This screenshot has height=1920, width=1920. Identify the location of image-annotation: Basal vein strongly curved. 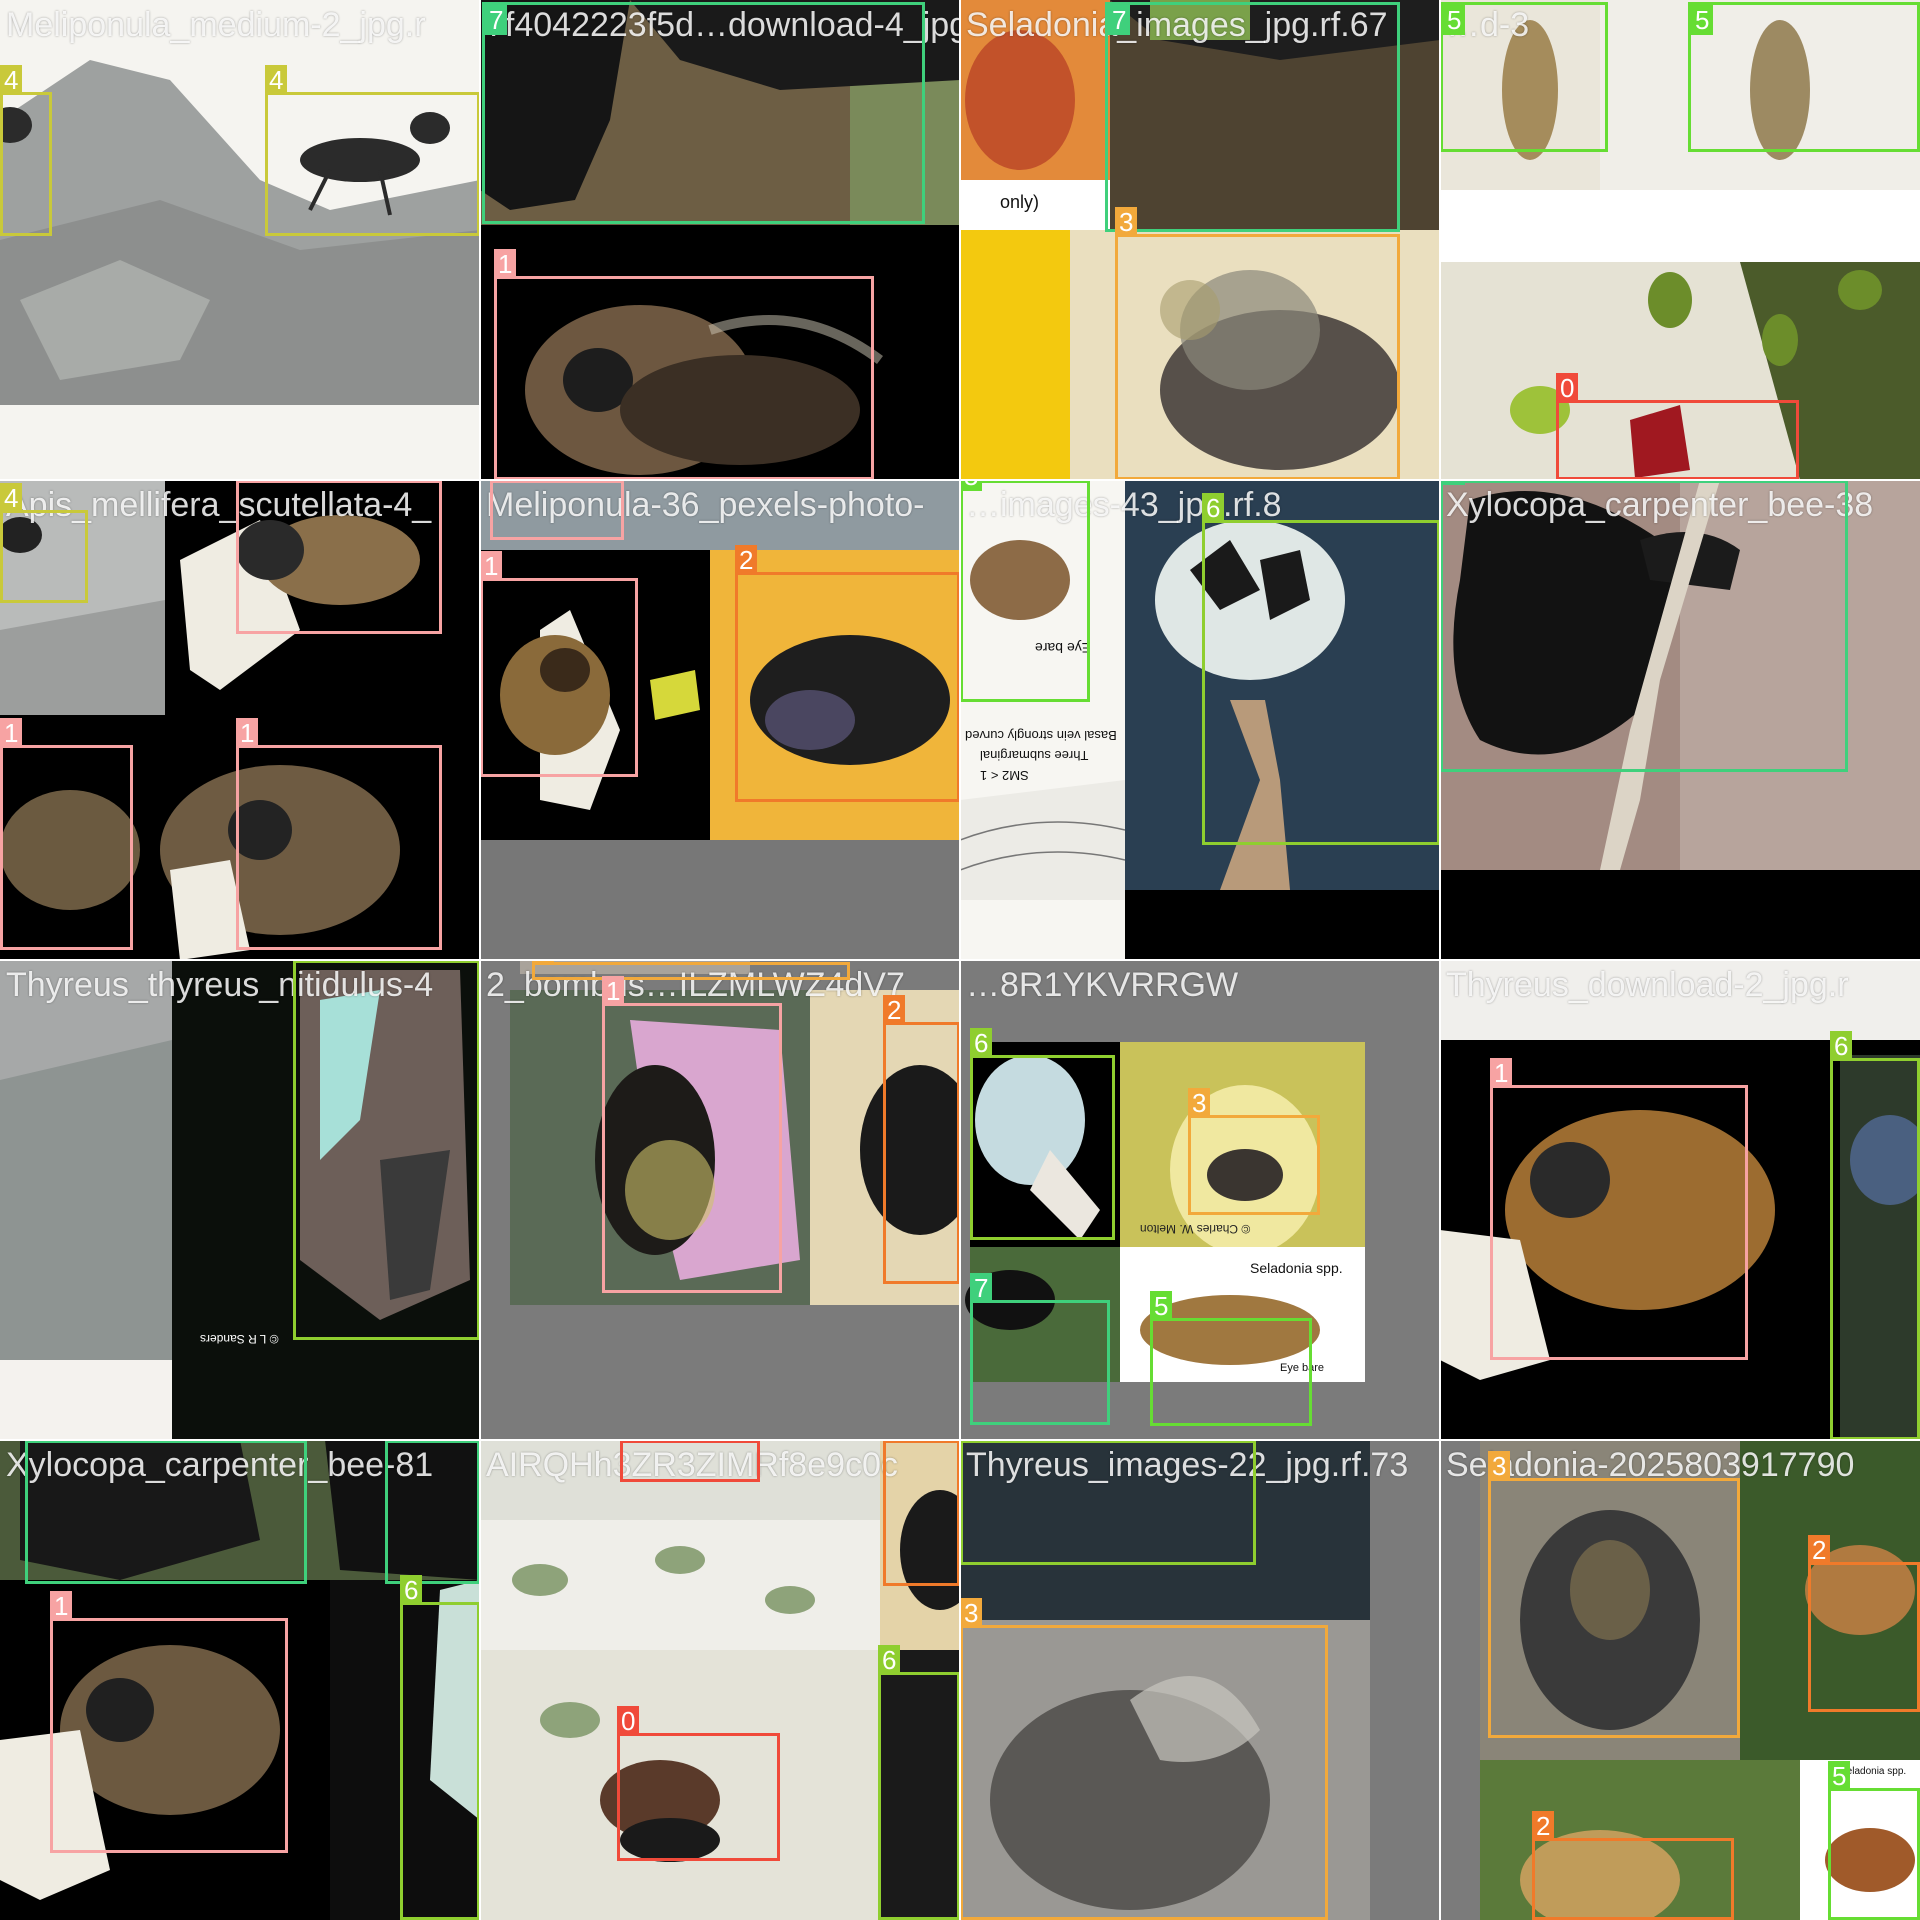
(1041, 735).